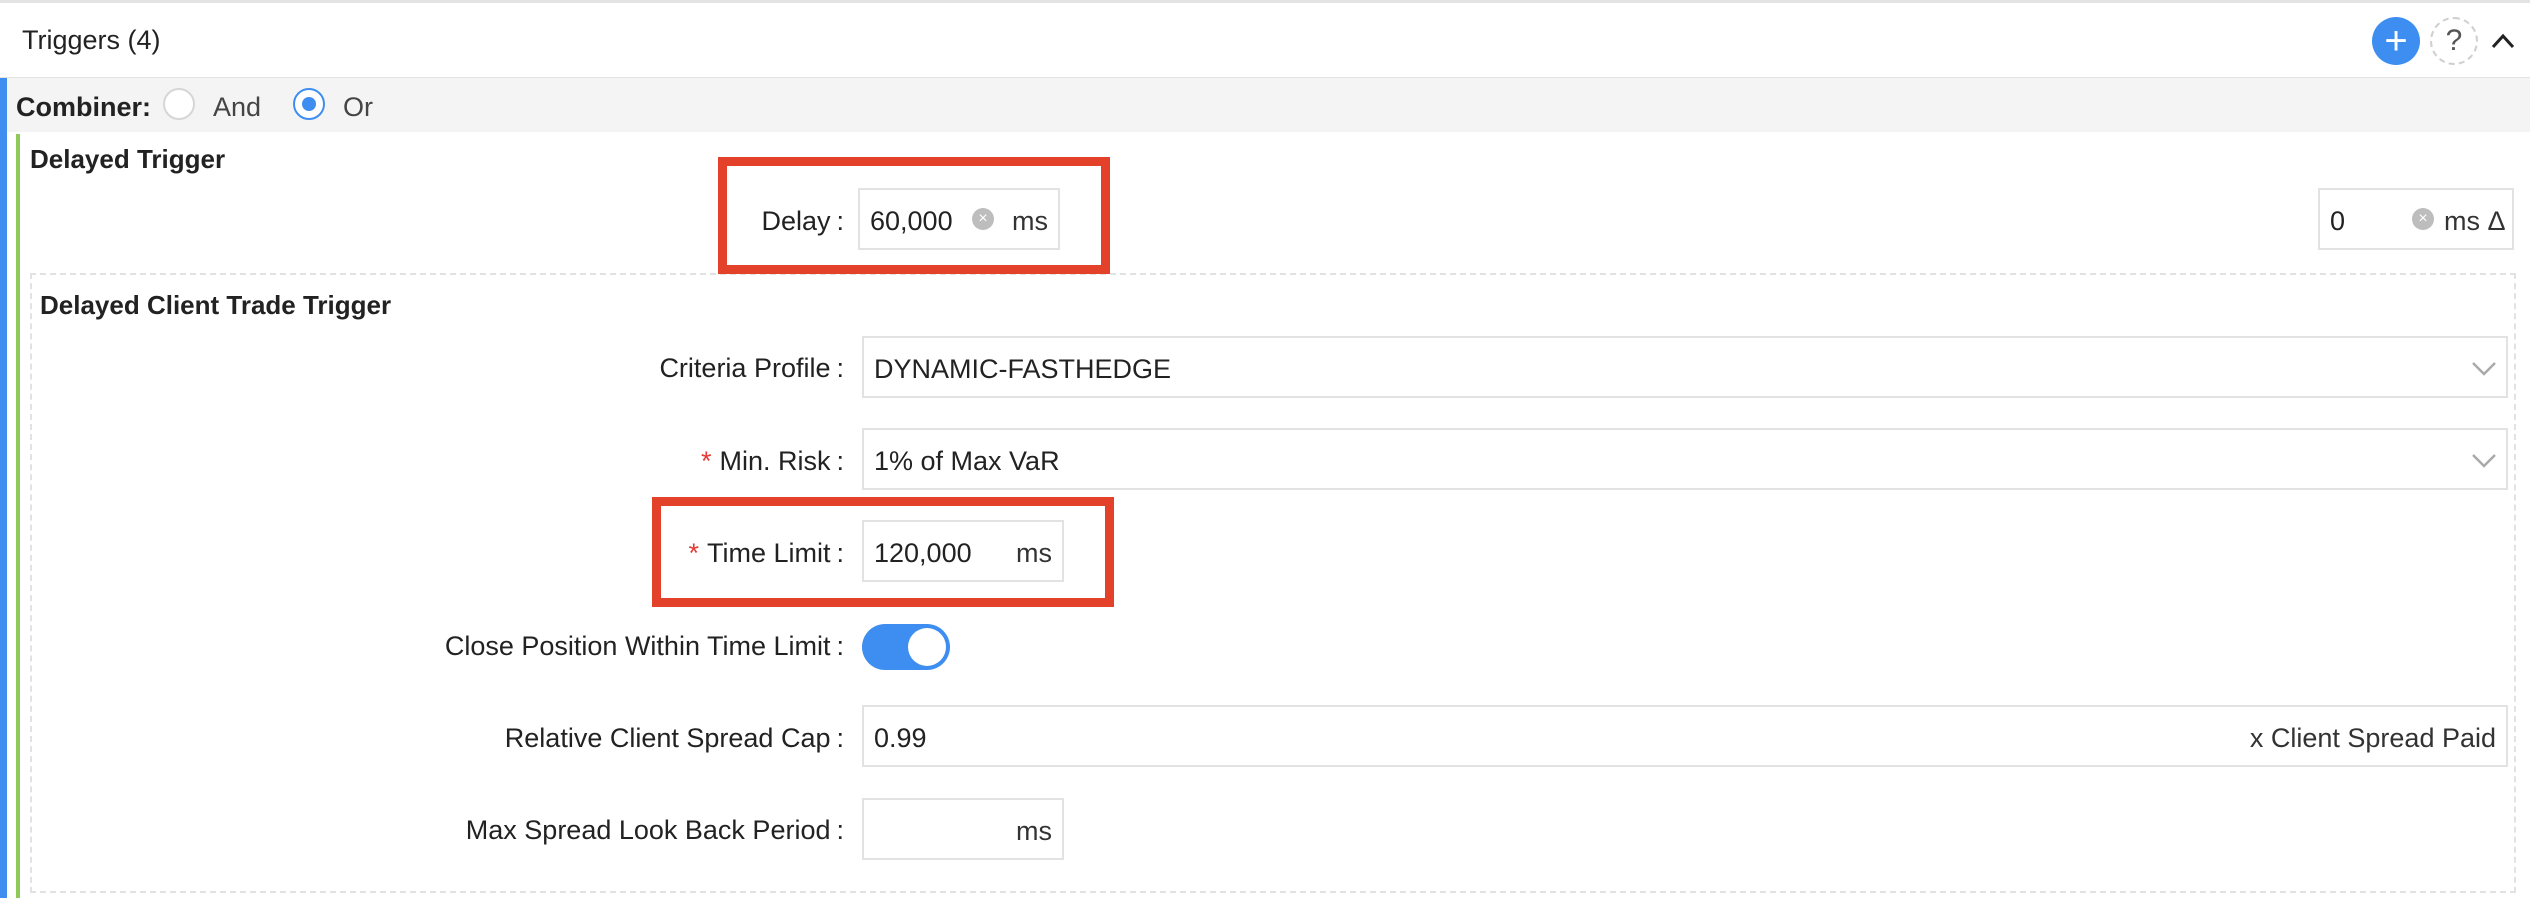 The image size is (2530, 898). I want to click on spread-cap-input: 0.99 x Client Spread Paid, so click(1685, 736).